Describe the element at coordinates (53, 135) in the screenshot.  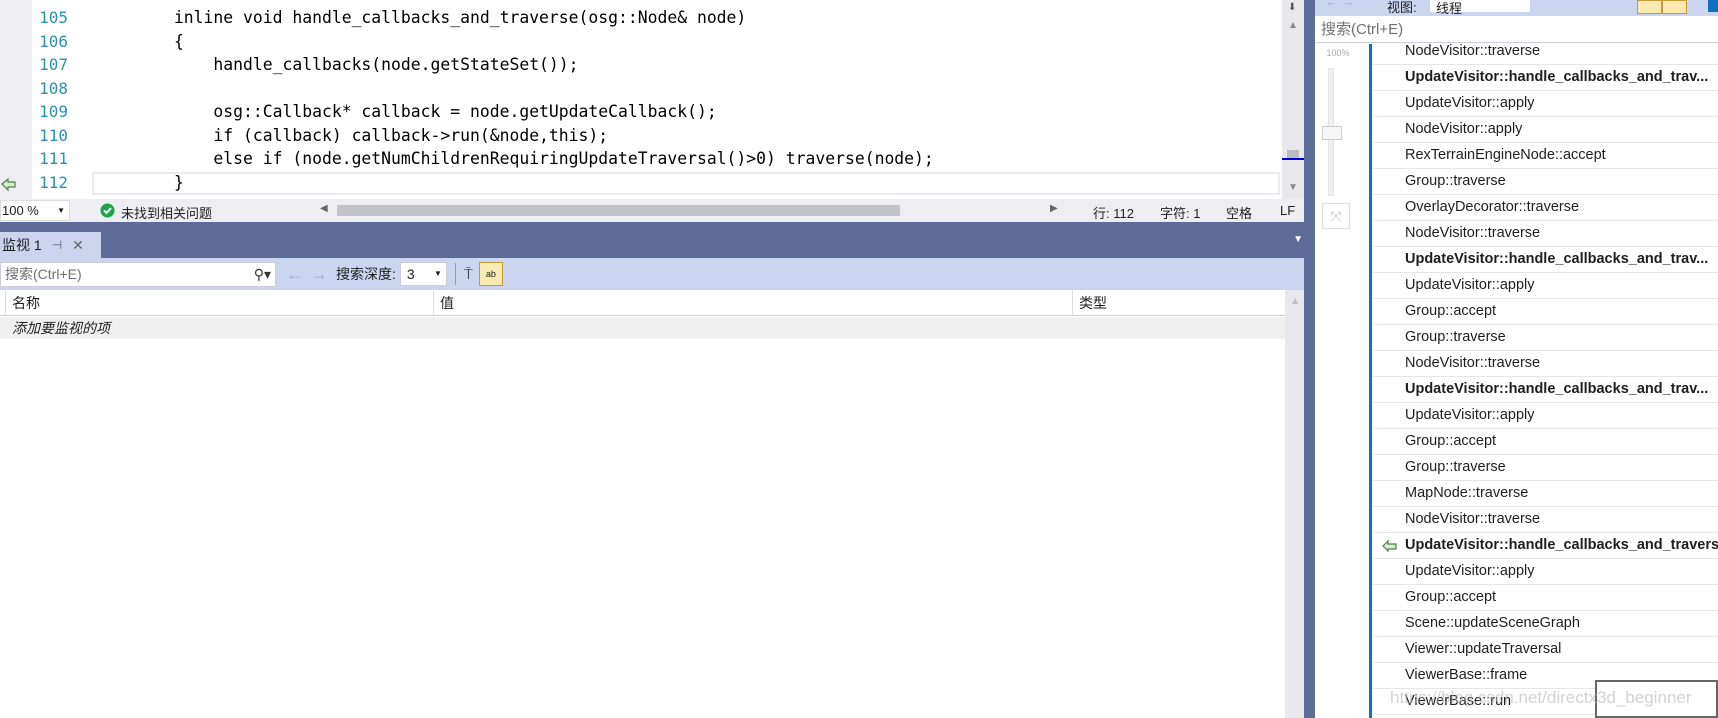
I see `line-number: 110` at that location.